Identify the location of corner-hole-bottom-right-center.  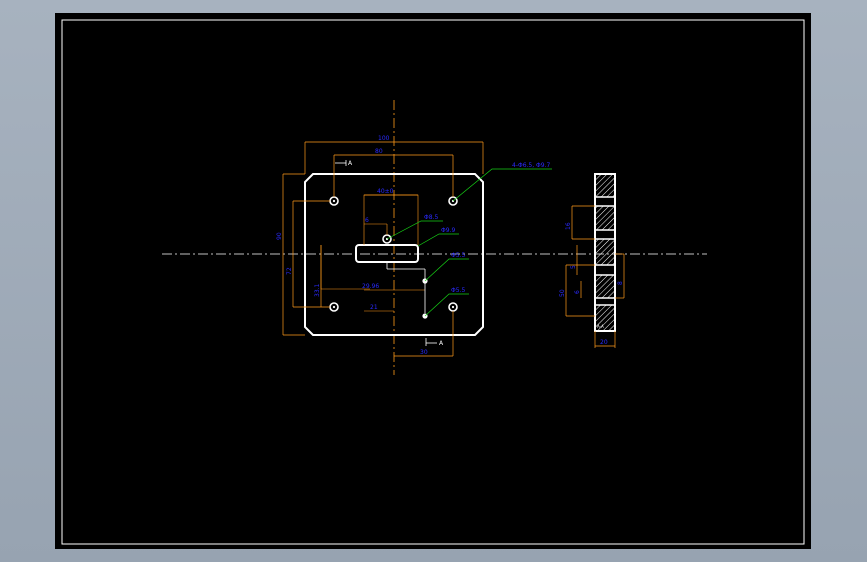
(453, 307).